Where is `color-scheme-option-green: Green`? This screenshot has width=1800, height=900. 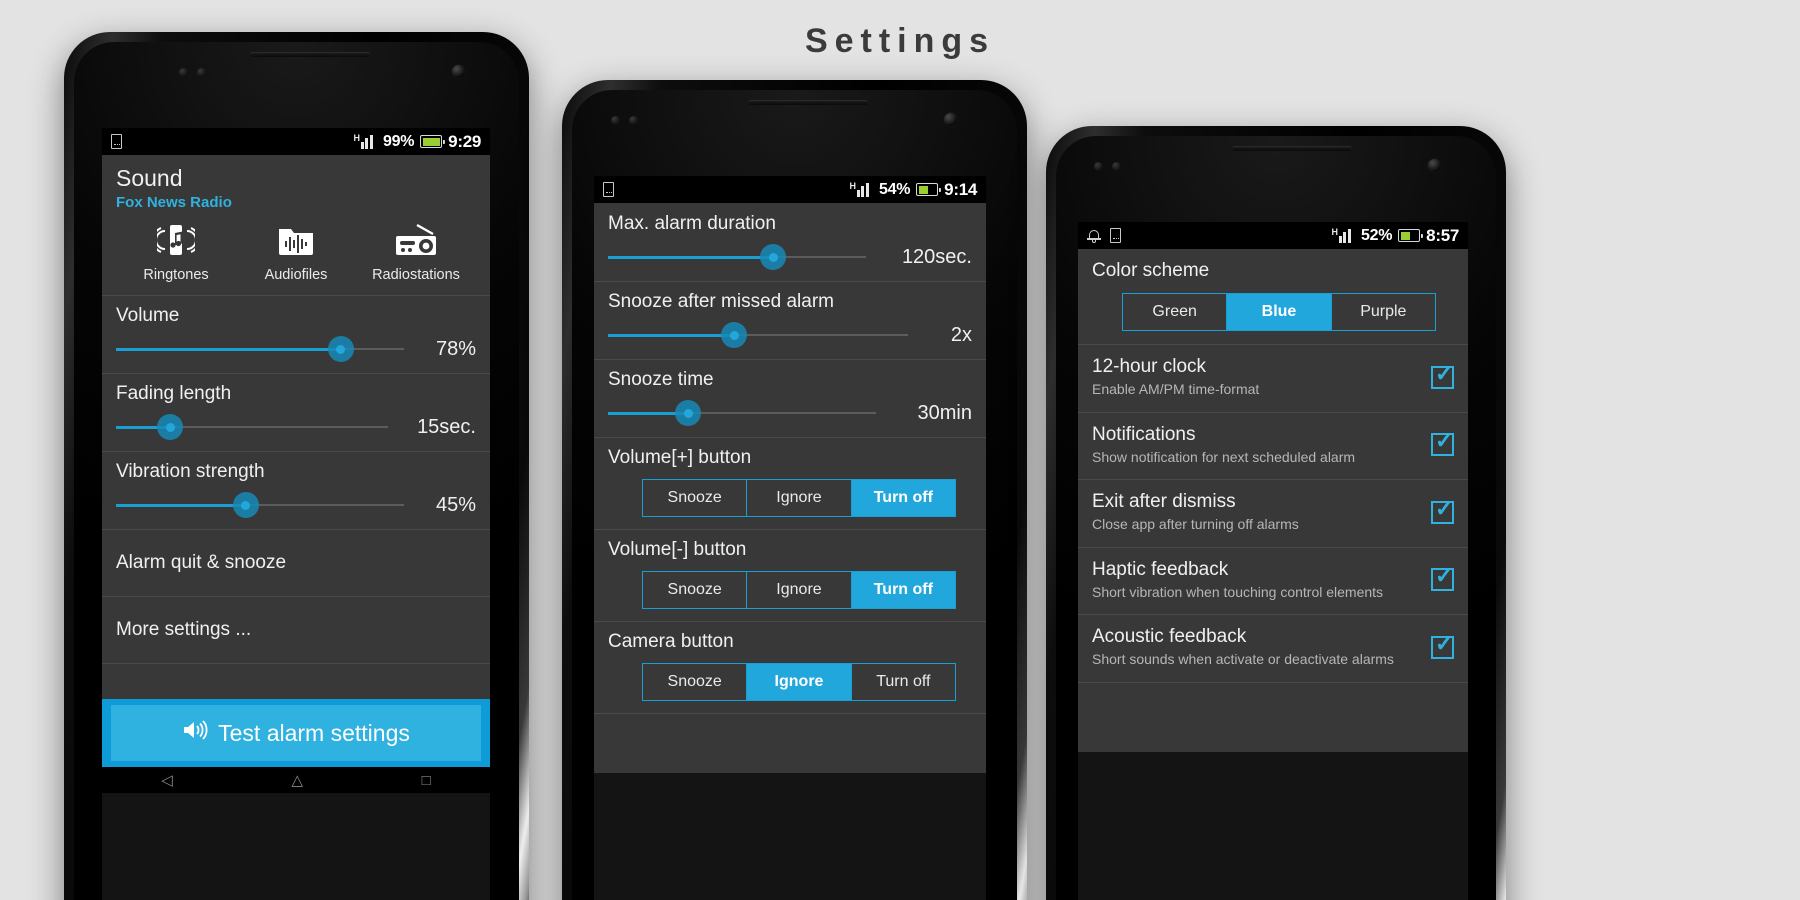 color-scheme-option-green: Green is located at coordinates (1174, 312).